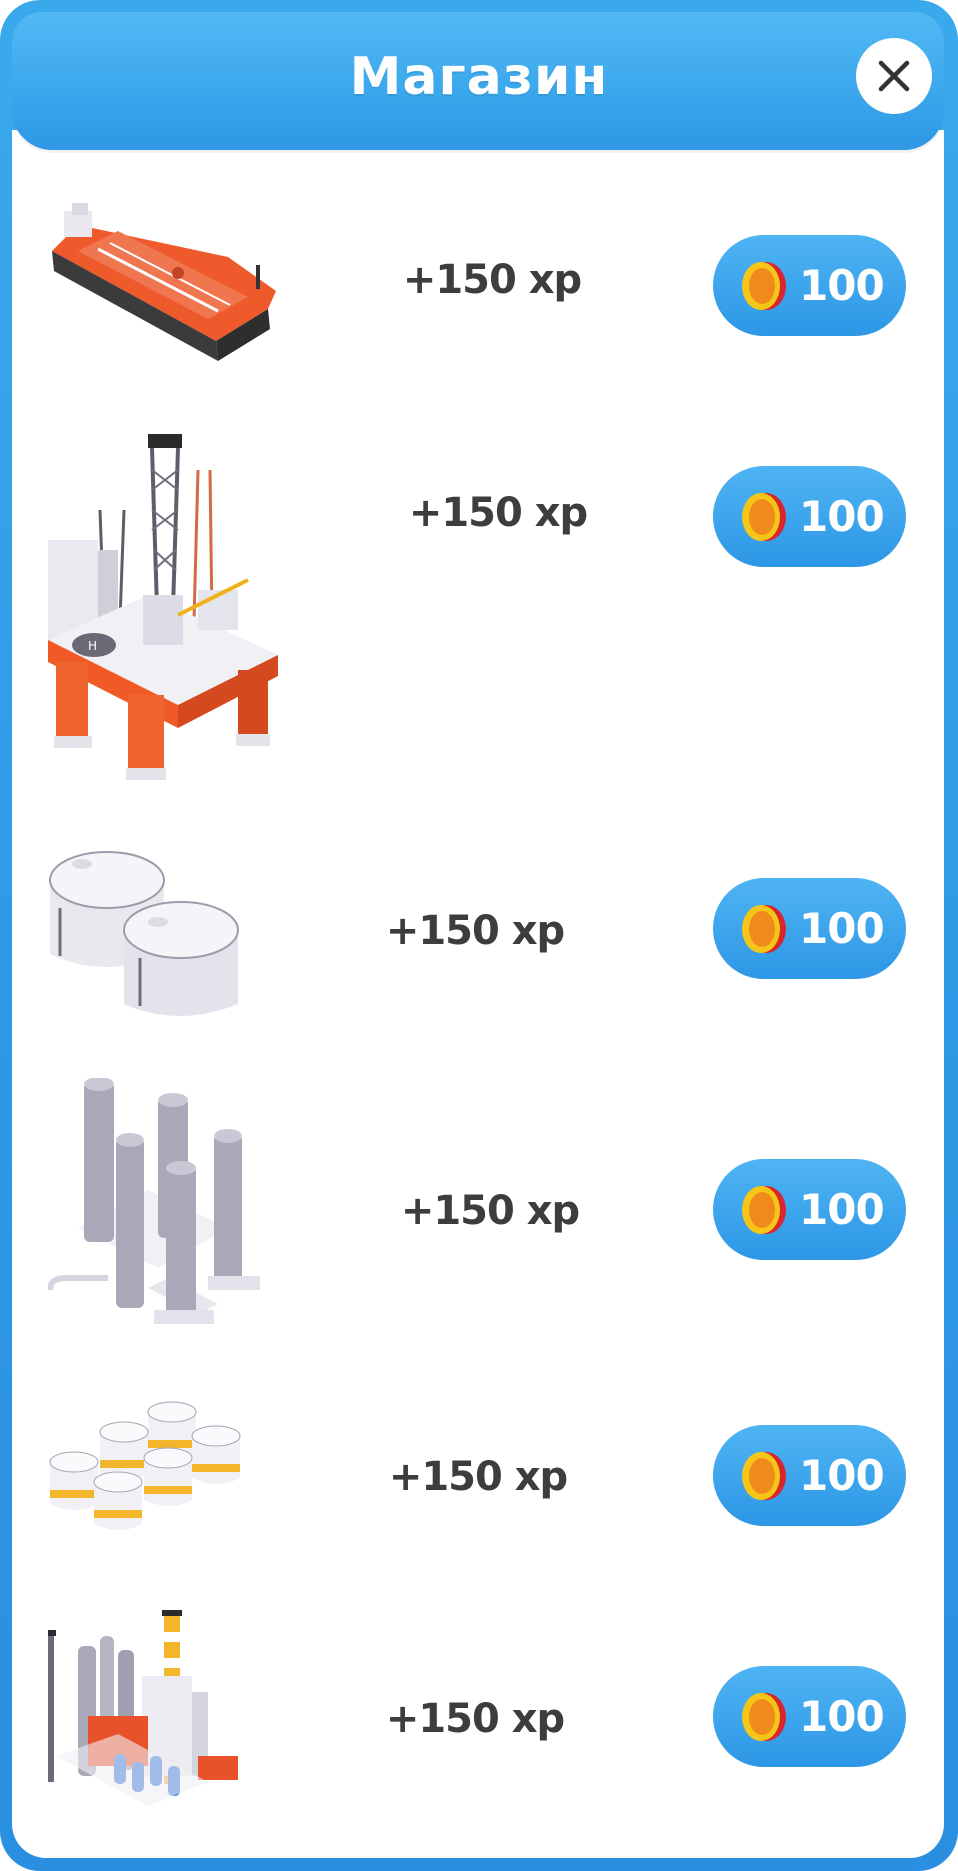 Image resolution: width=958 pixels, height=1871 pixels. I want to click on close-button, so click(894, 76).